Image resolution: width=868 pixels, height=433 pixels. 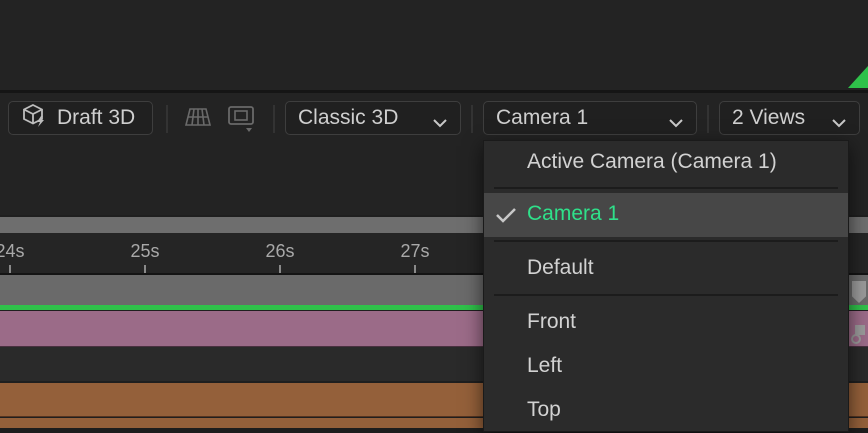 I want to click on views-select-value: 2 Views, so click(x=769, y=117).